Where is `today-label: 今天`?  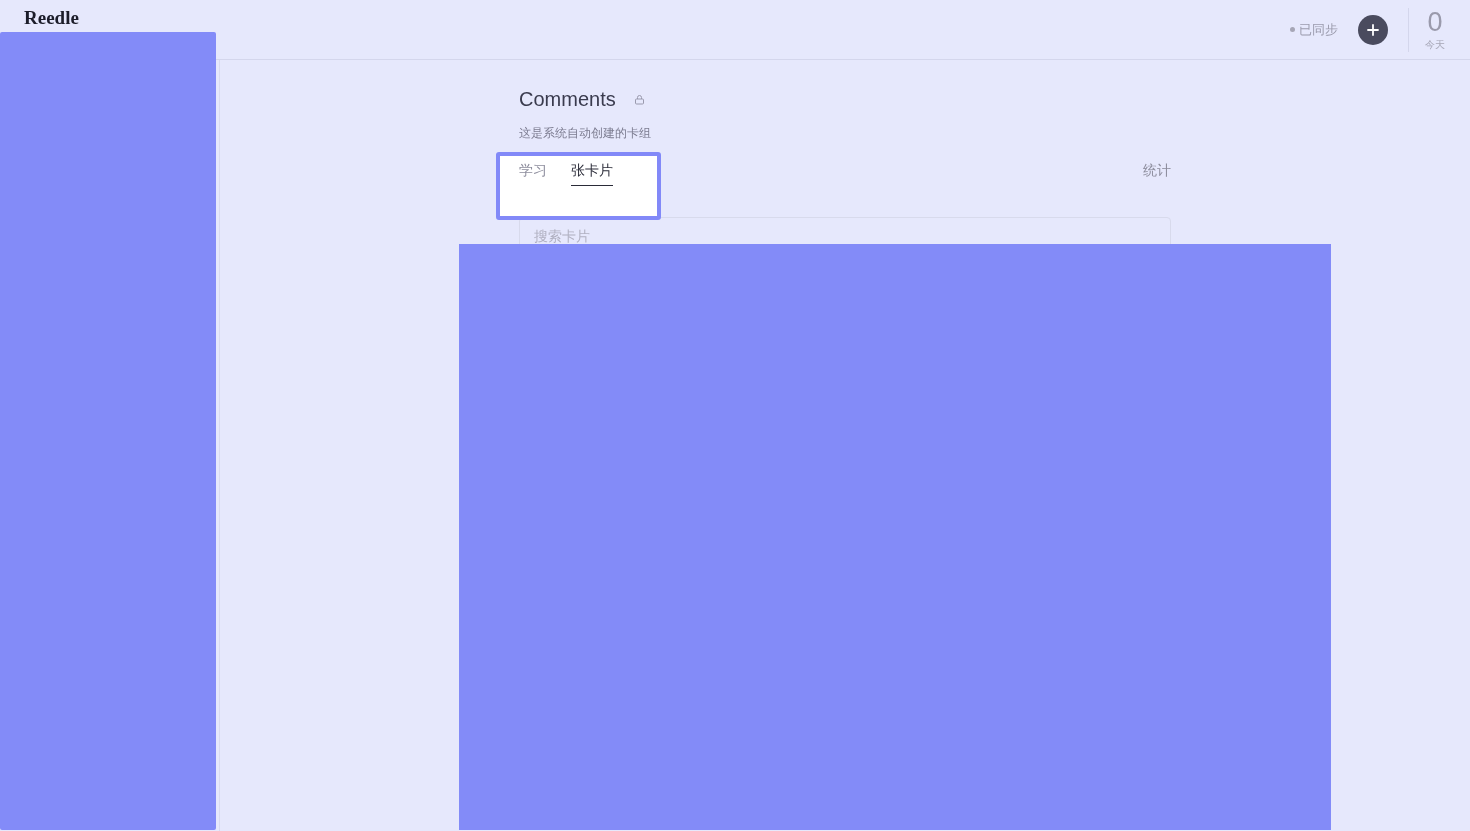 today-label: 今天 is located at coordinates (1435, 44).